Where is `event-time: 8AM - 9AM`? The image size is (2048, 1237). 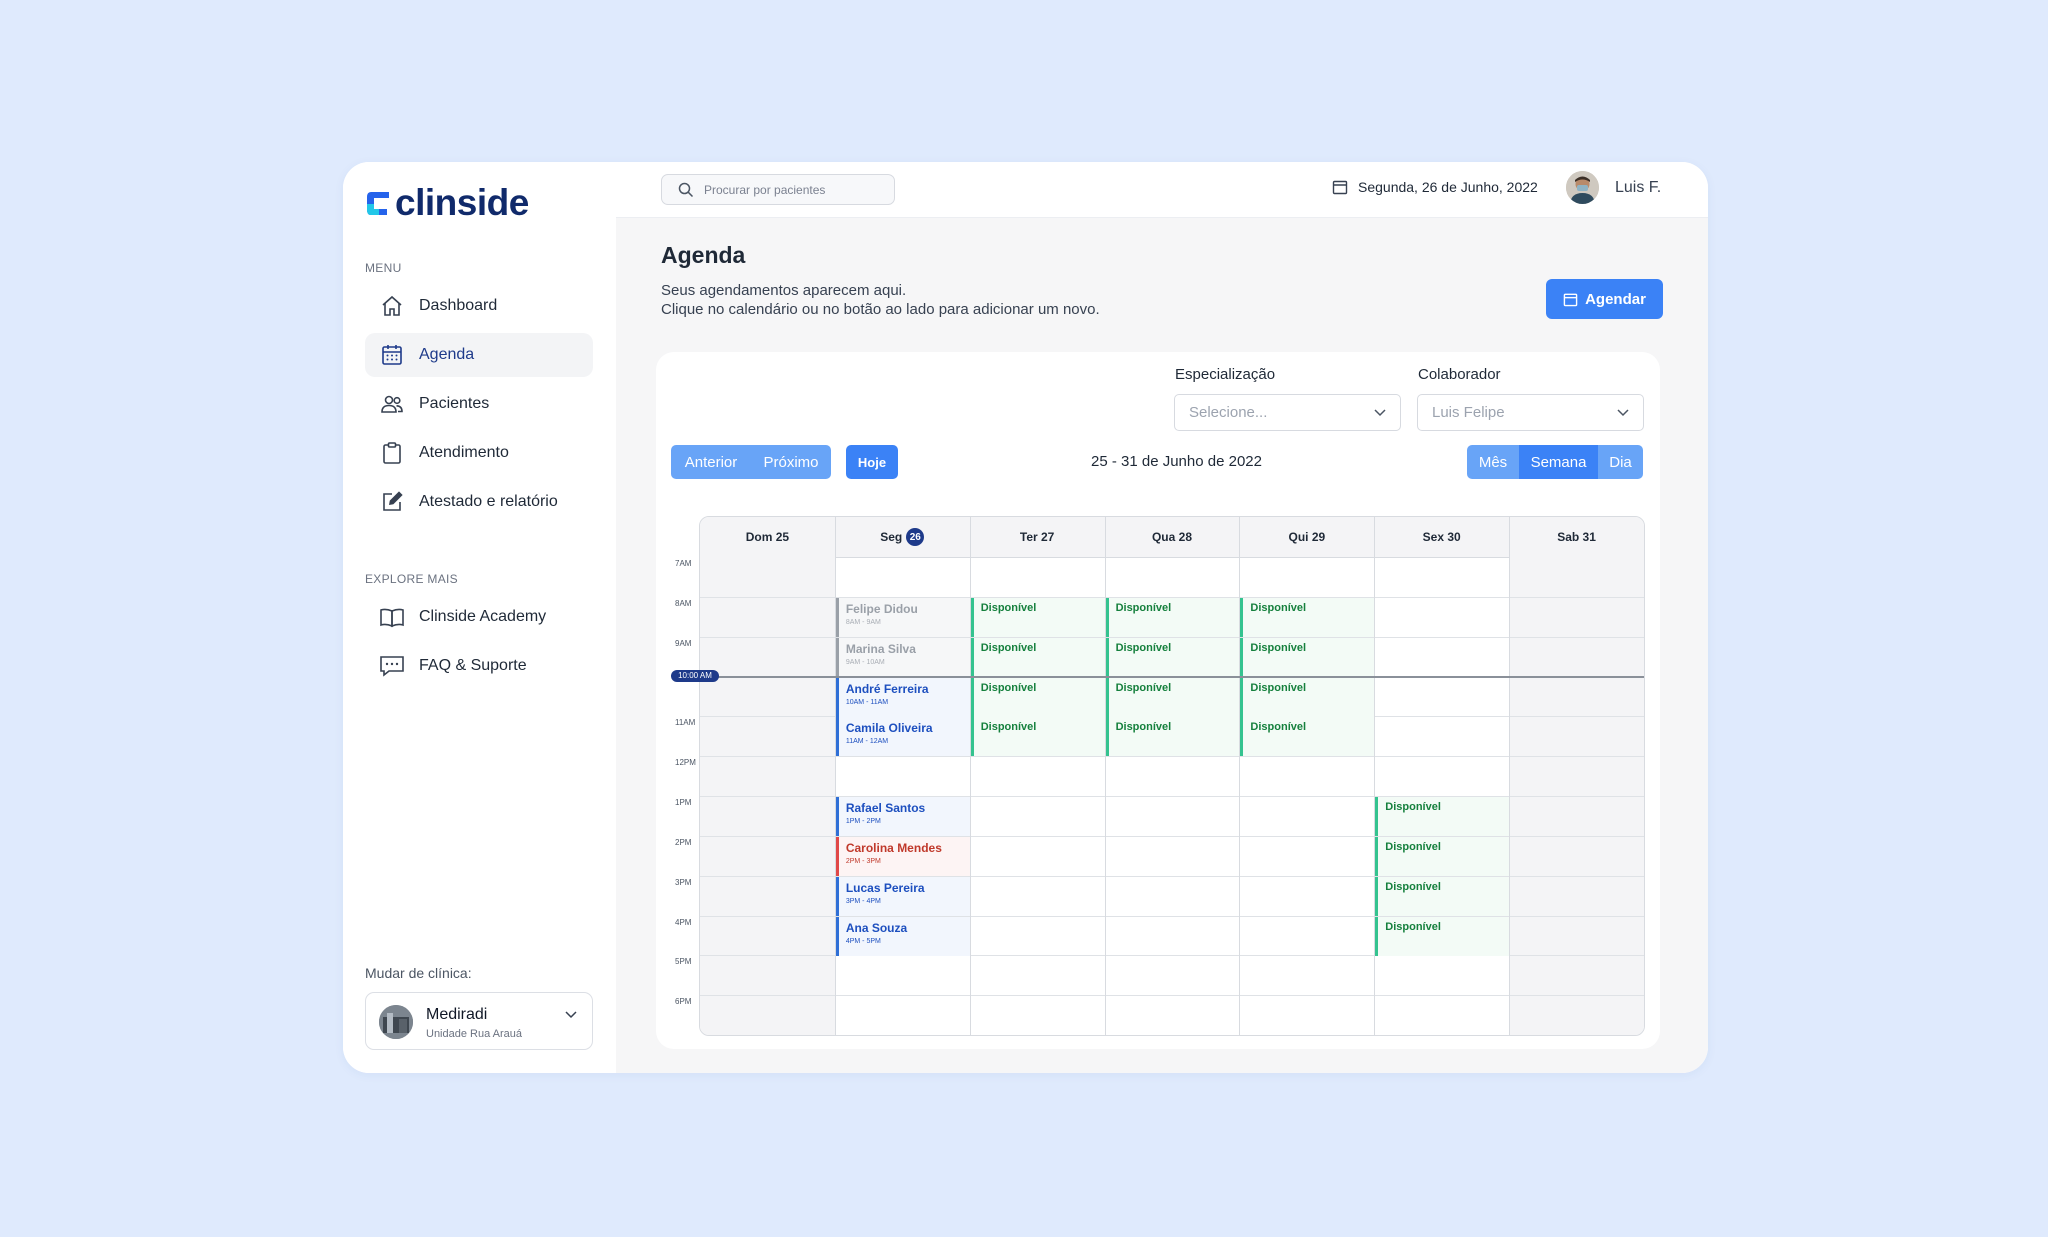 event-time: 8AM - 9AM is located at coordinates (863, 622).